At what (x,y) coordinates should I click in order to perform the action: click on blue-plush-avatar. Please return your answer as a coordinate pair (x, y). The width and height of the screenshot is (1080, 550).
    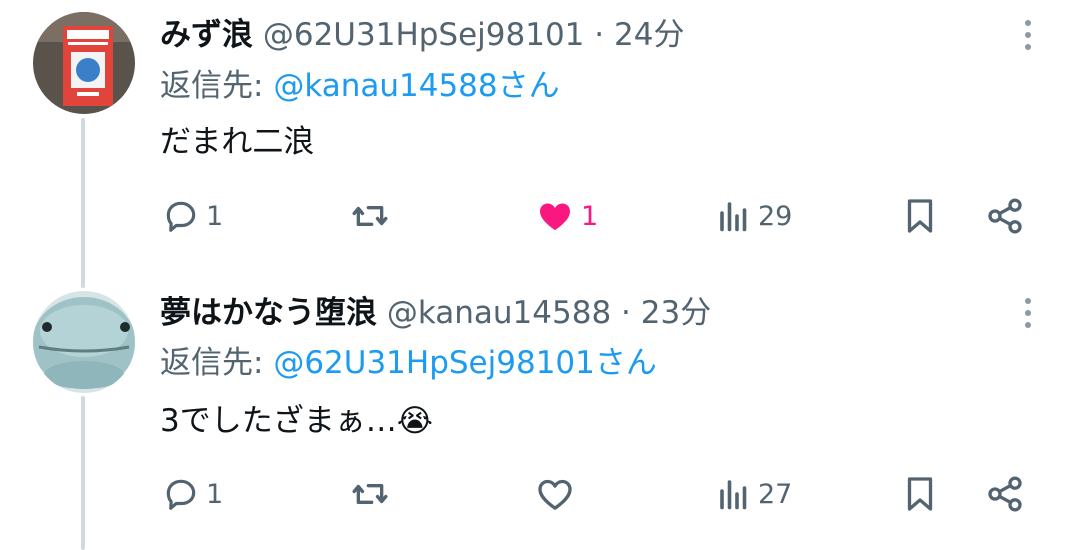
    Looking at the image, I should click on (84, 342).